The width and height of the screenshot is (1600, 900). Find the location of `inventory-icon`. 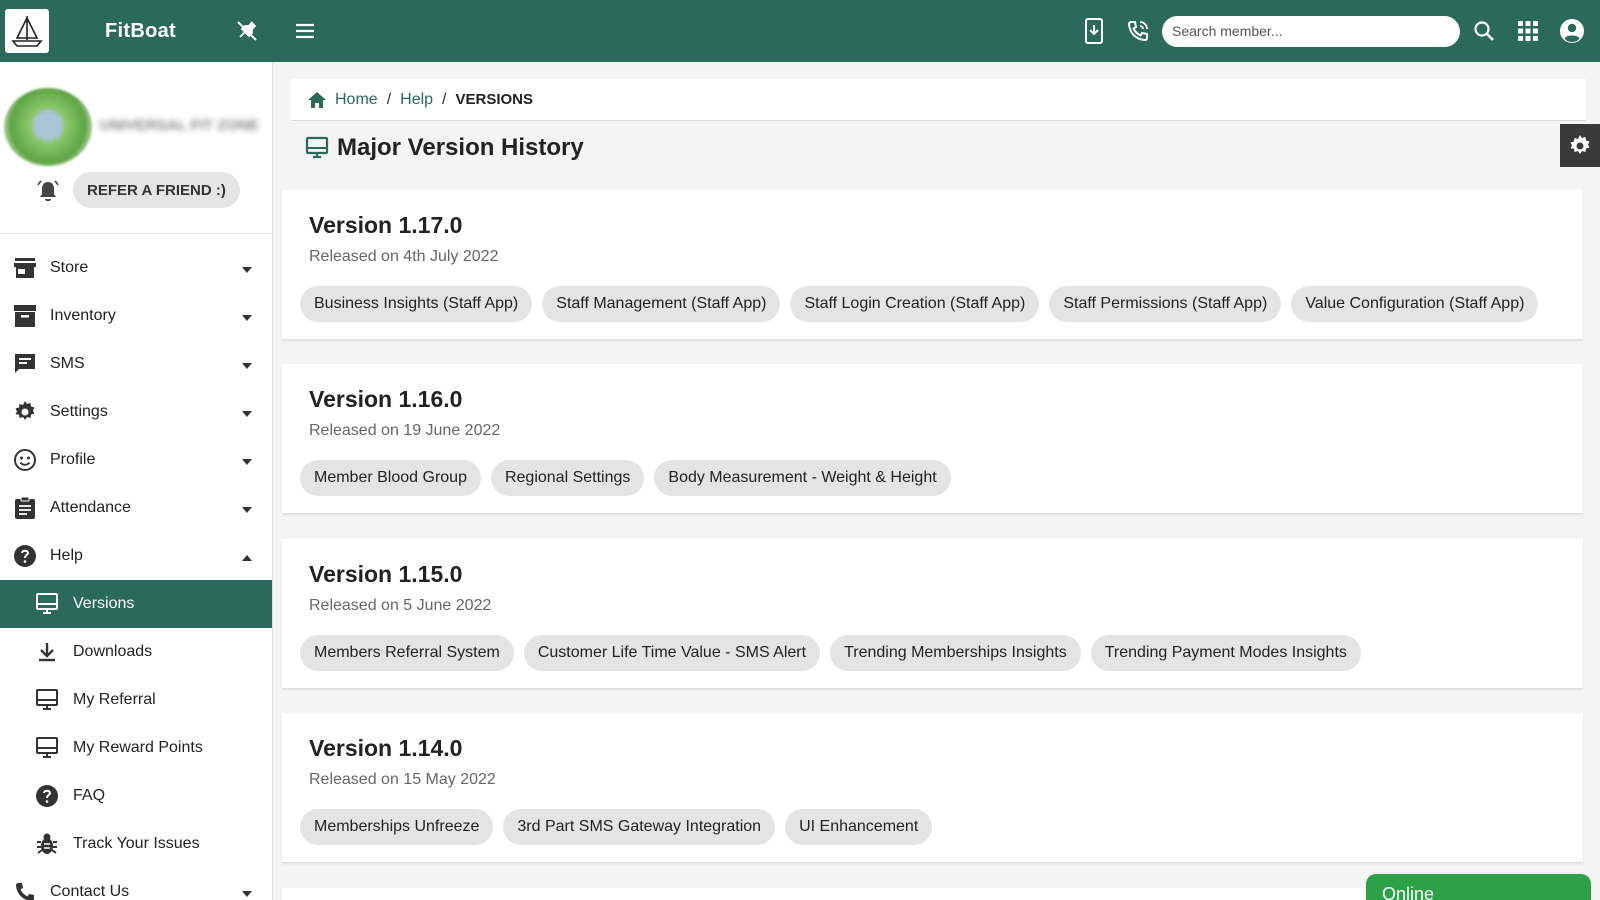

inventory-icon is located at coordinates (25, 316).